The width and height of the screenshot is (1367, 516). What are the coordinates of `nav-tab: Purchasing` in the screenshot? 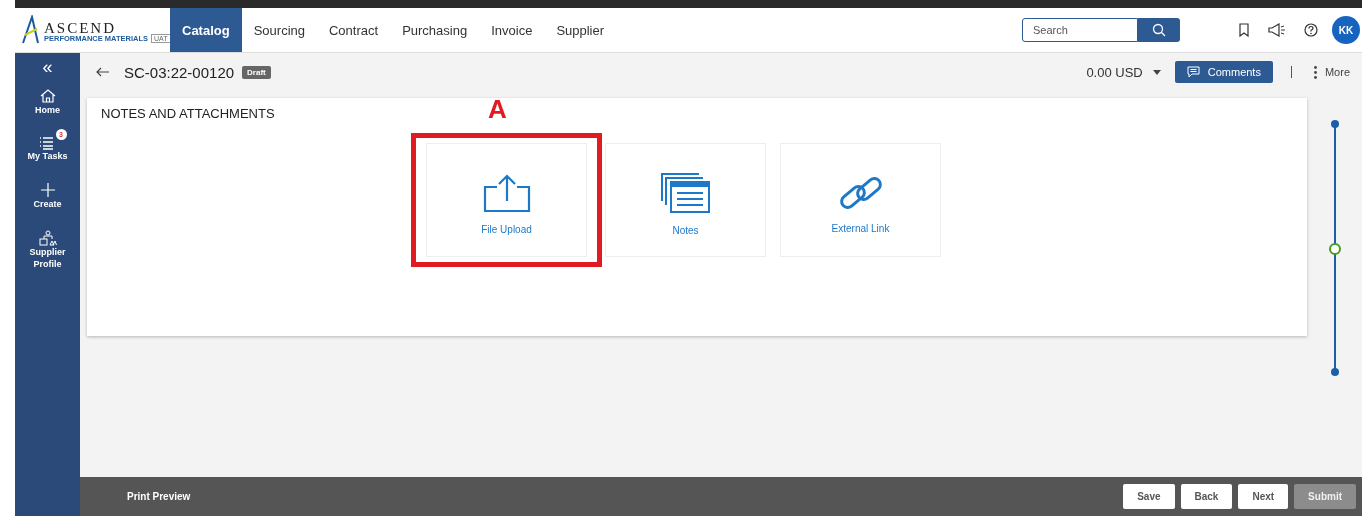 It's located at (435, 30).